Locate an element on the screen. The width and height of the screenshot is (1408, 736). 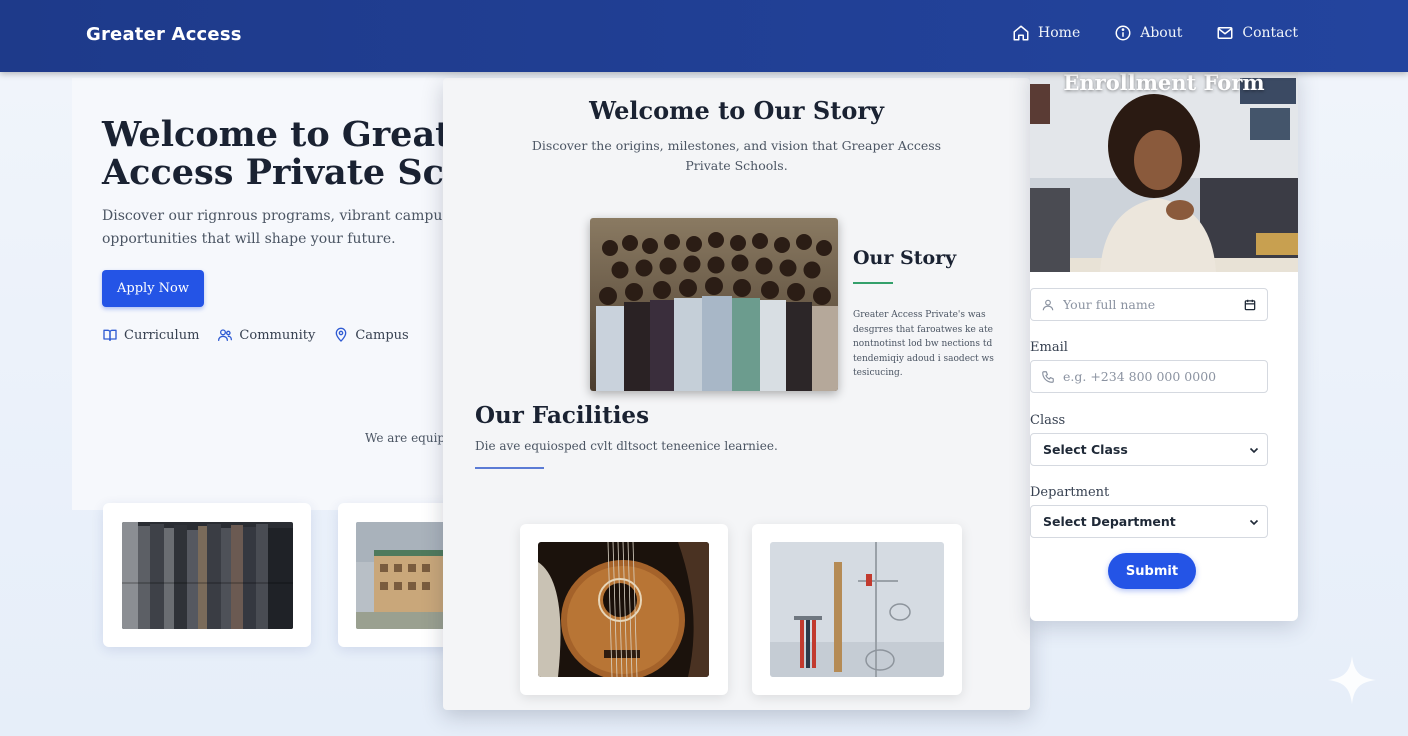
submit-button: Submit is located at coordinates (1152, 571).